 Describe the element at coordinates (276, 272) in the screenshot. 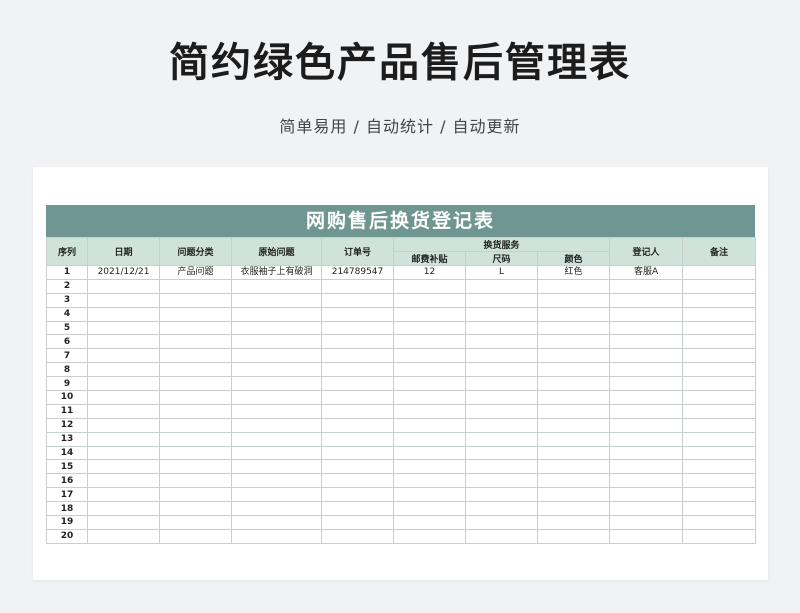

I see `cell-issue: 衣服袖子上有破洞` at that location.